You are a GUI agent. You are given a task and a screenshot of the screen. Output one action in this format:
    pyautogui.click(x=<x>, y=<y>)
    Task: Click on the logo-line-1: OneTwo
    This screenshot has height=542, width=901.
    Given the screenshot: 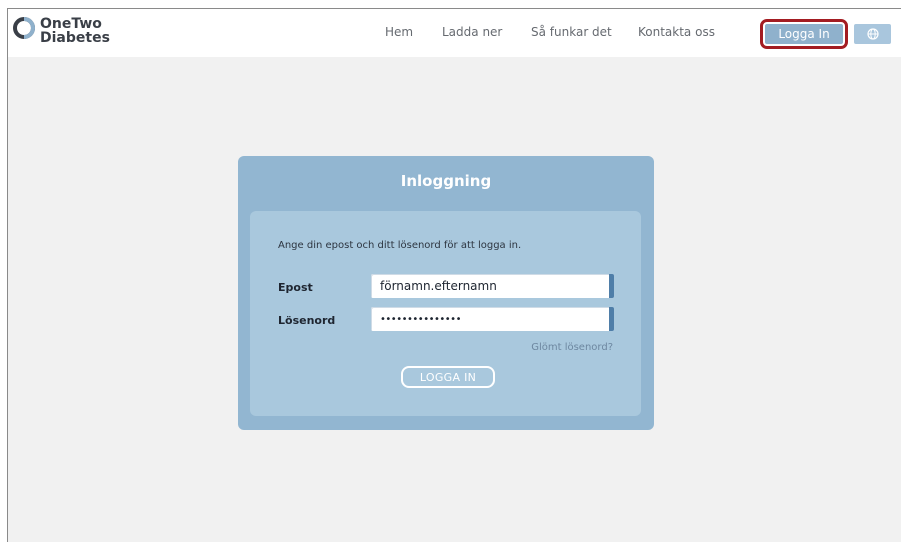 What is the action you would take?
    pyautogui.click(x=71, y=24)
    